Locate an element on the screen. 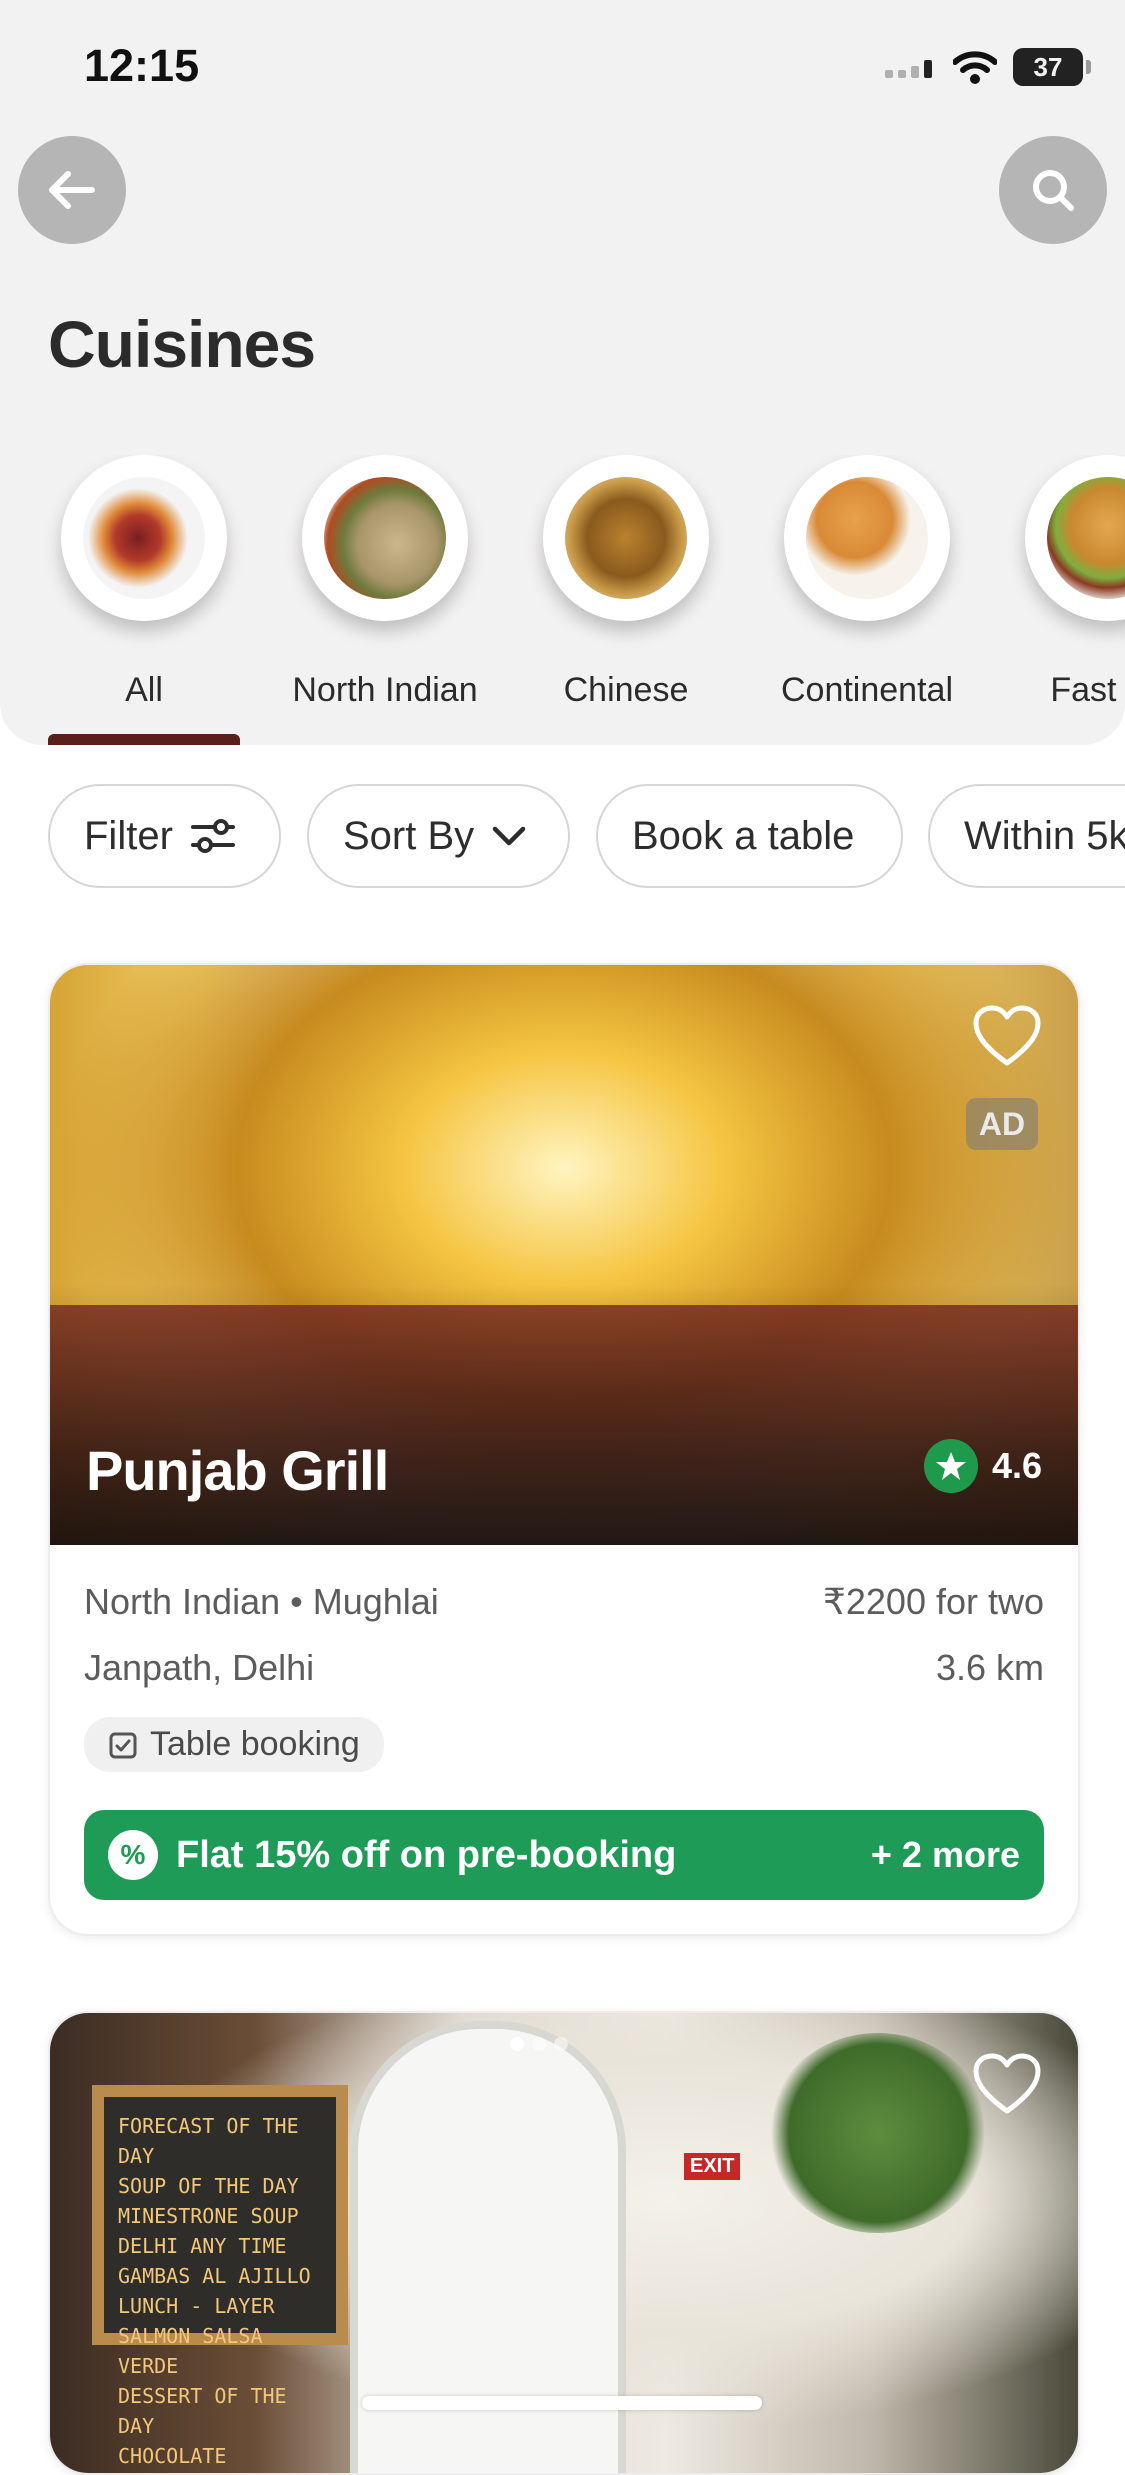 This screenshot has height=2475, width=1125. filter-chip: Filter is located at coordinates (164, 836).